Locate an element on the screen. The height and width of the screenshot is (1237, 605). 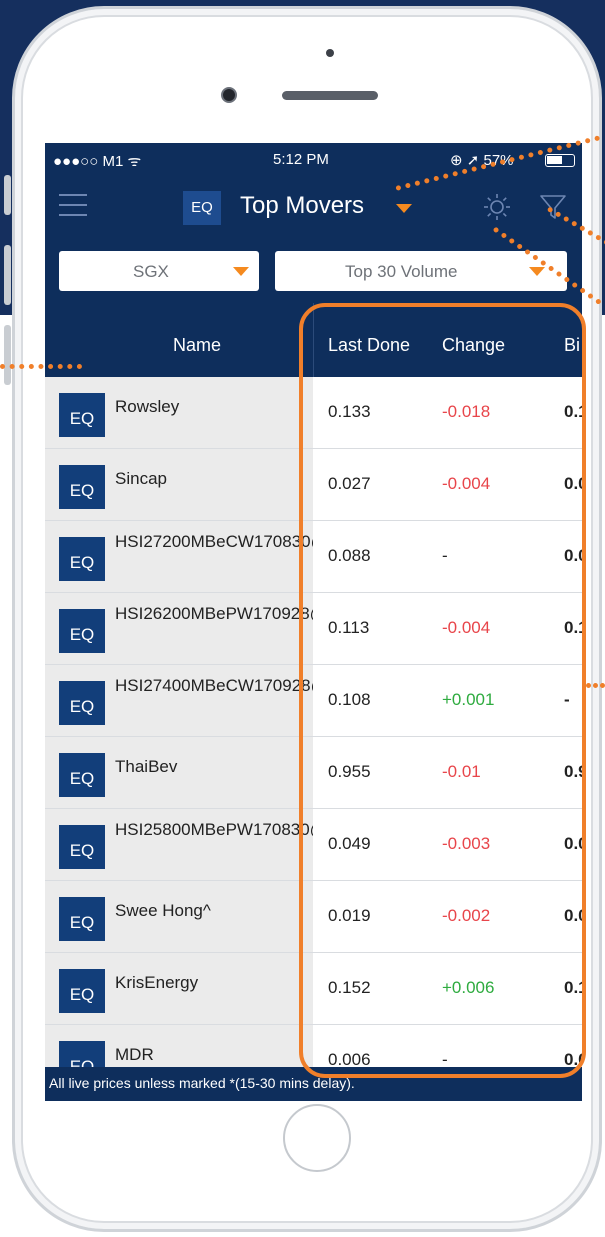
exchange-select: SGX is located at coordinates (159, 271).